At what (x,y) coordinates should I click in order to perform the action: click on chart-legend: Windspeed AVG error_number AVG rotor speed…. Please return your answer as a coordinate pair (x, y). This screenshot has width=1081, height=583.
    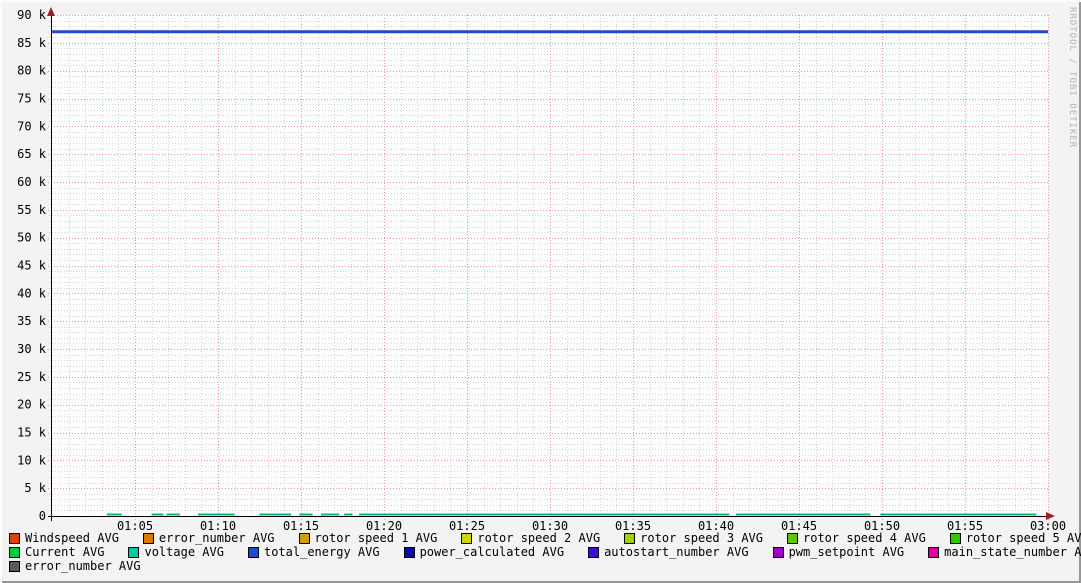
    Looking at the image, I should click on (545, 552).